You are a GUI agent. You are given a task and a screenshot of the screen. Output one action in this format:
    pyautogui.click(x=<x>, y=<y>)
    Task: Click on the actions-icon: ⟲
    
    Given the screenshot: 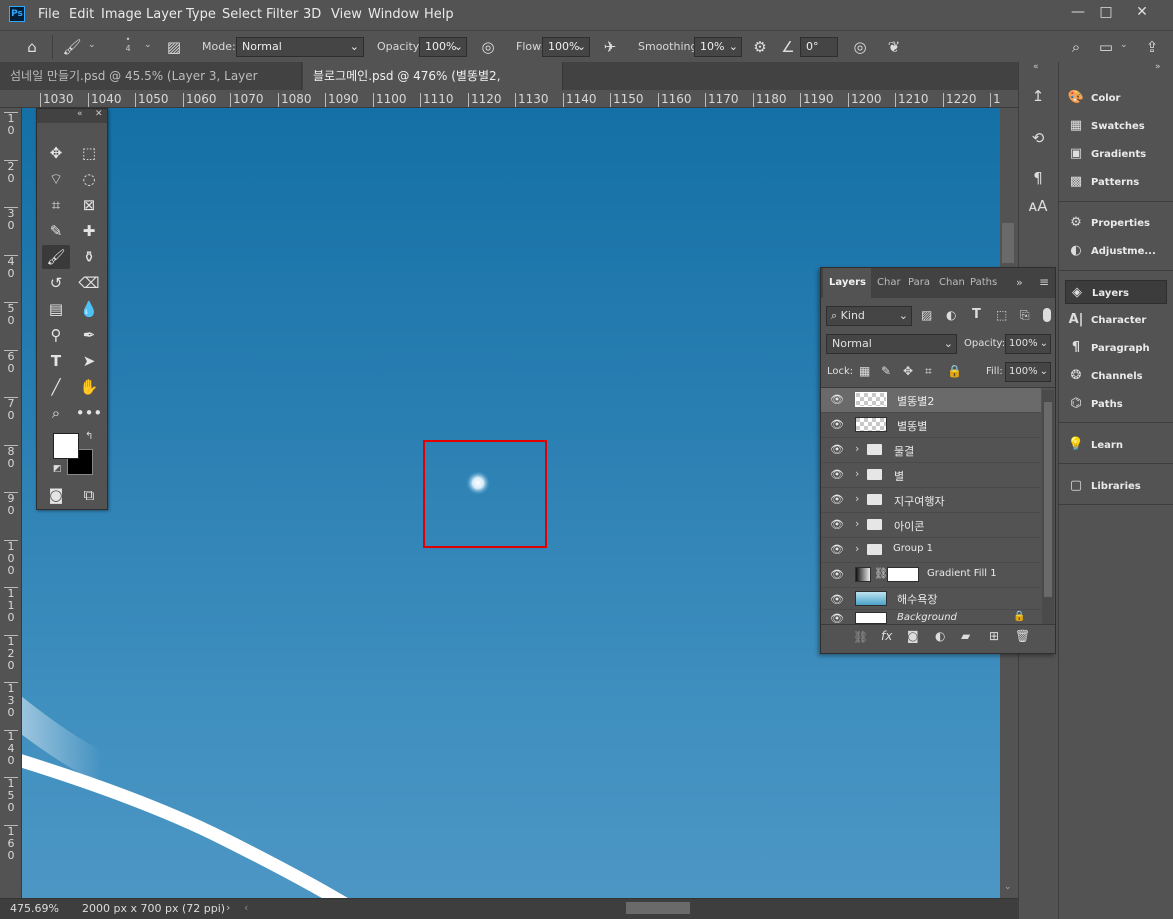 What is the action you would take?
    pyautogui.click(x=1038, y=138)
    